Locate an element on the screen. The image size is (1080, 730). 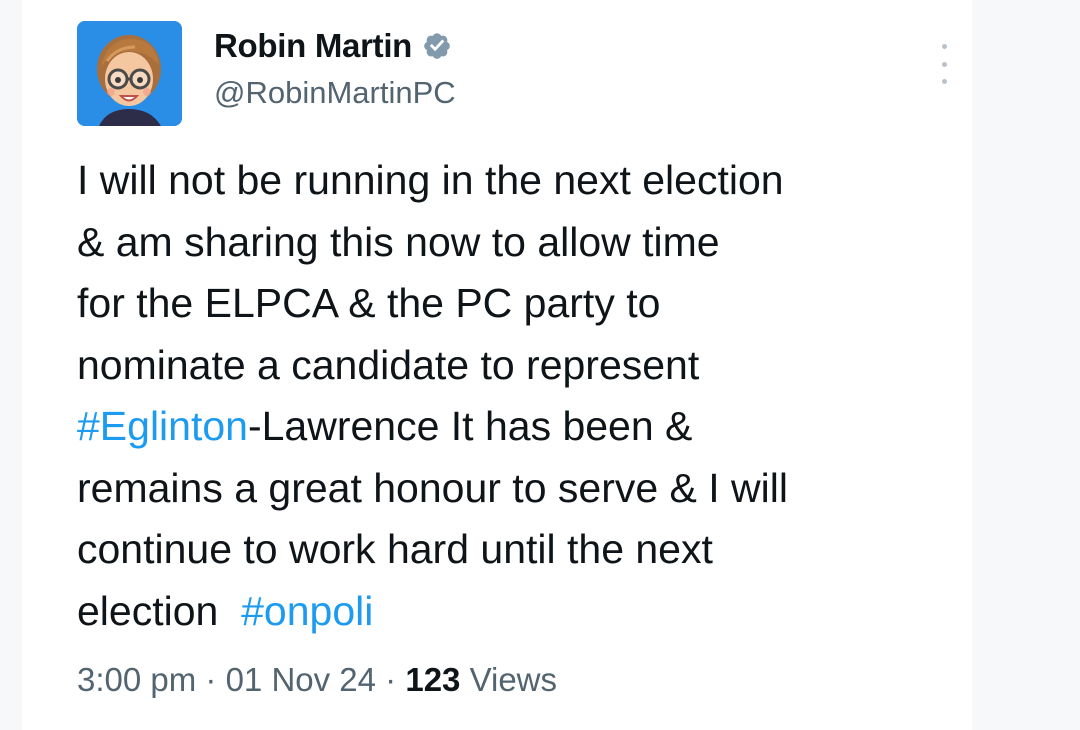
tweet-text-line: remains a great honour to serve & I will is located at coordinates (517, 489).